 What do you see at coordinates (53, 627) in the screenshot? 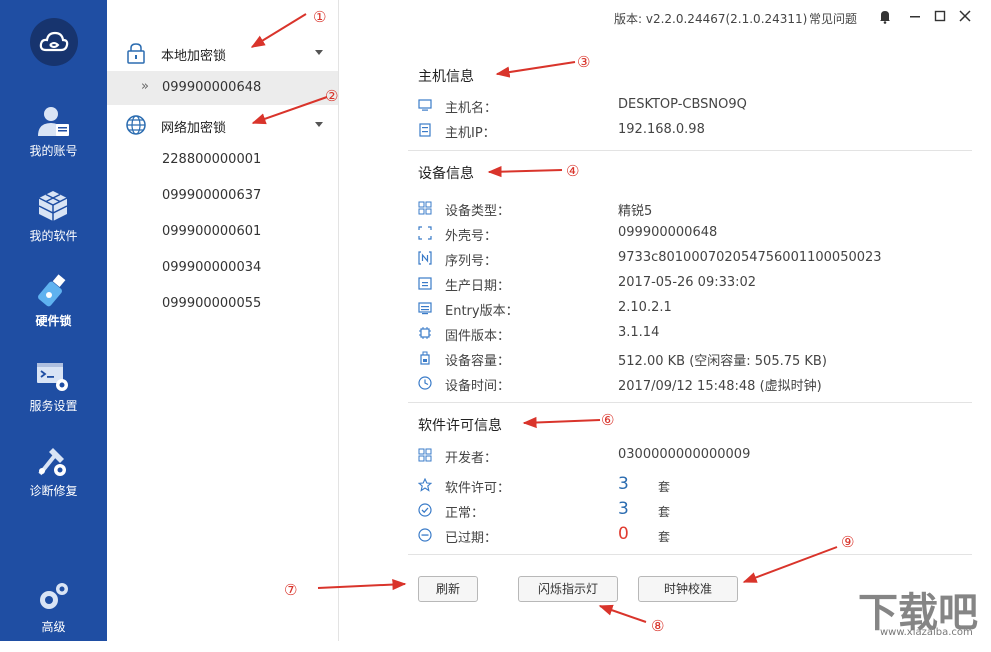
I see `sidebar-item-label: 高级` at bounding box center [53, 627].